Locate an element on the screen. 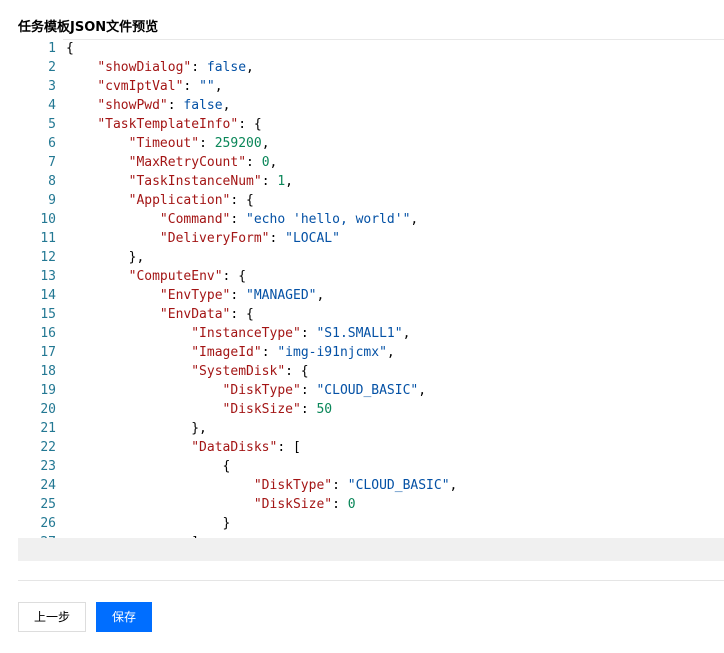  code-token: { is located at coordinates (70, 48).